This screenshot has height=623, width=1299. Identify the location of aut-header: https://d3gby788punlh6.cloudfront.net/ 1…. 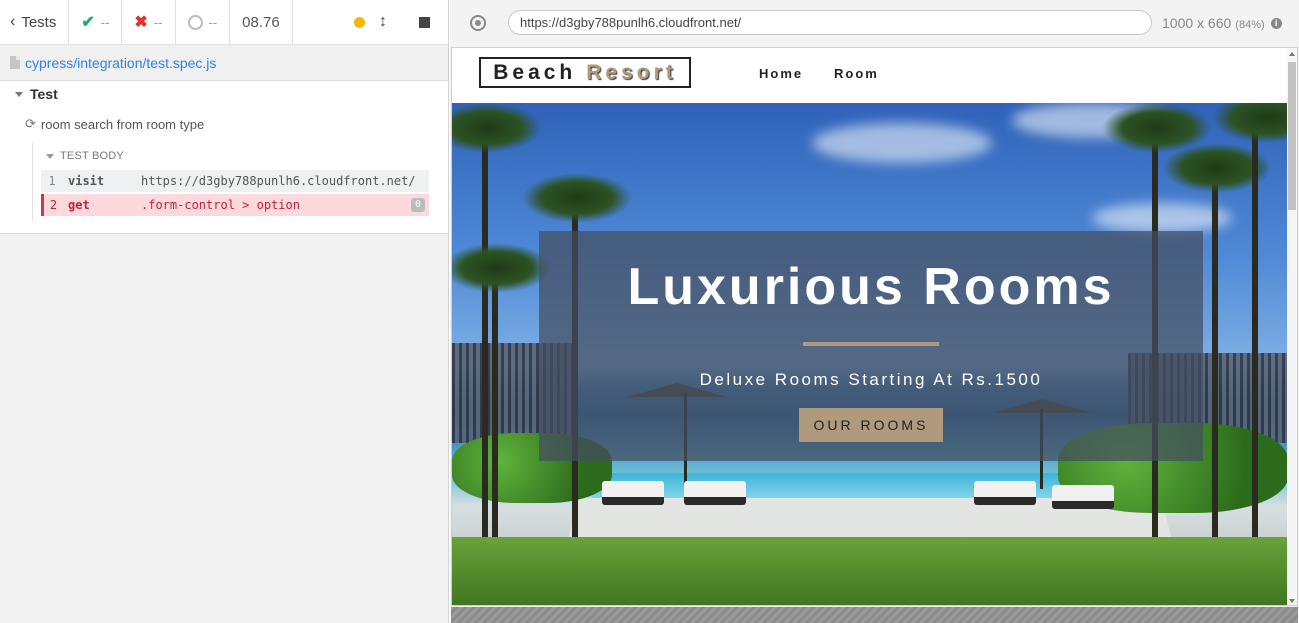
(874, 22).